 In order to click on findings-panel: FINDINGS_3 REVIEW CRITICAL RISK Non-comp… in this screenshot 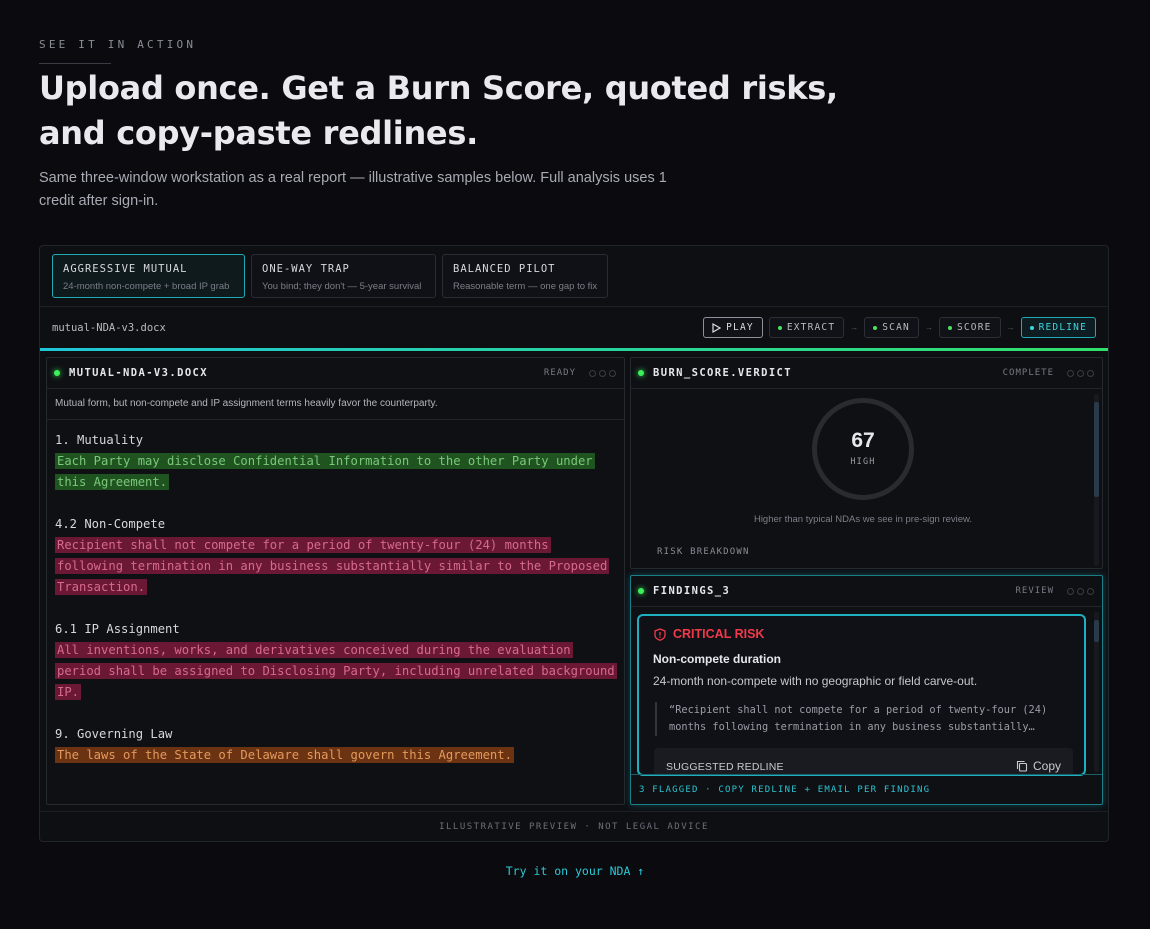, I will do `click(866, 690)`.